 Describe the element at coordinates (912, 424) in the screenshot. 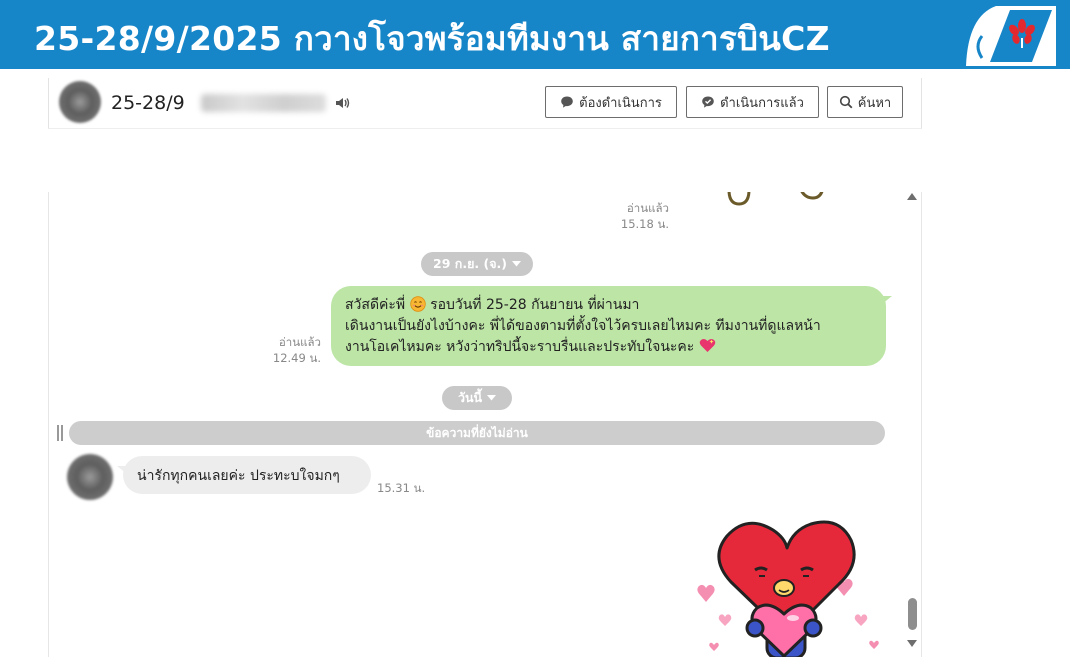

I see `chat-scrollbar` at that location.